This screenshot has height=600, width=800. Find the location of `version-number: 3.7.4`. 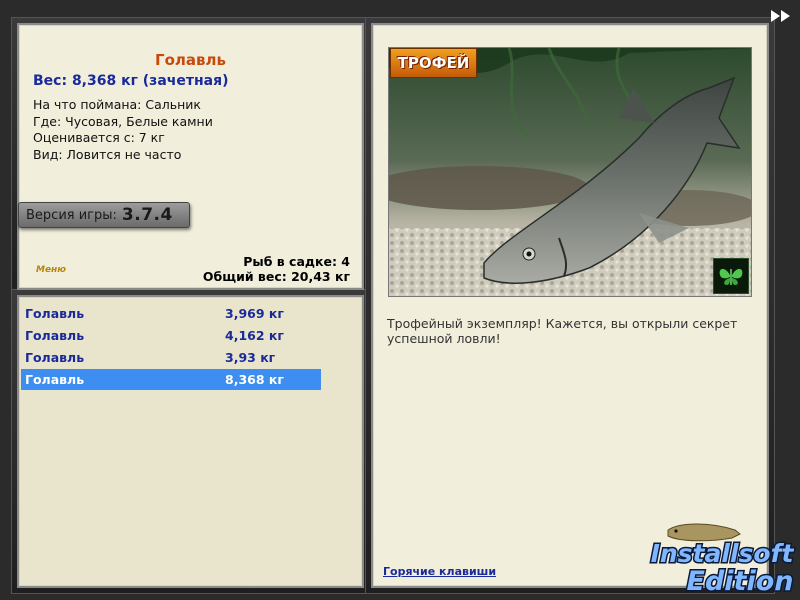

version-number: 3.7.4 is located at coordinates (147, 215).